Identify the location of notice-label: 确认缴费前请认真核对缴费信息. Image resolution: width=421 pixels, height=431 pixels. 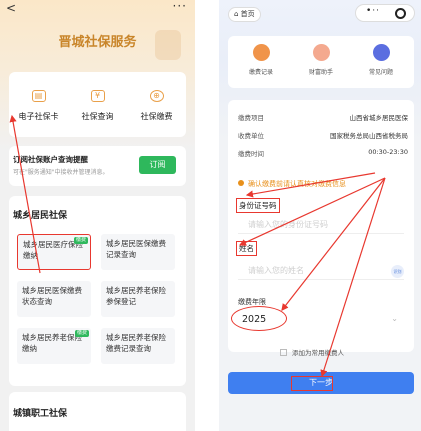
(297, 184).